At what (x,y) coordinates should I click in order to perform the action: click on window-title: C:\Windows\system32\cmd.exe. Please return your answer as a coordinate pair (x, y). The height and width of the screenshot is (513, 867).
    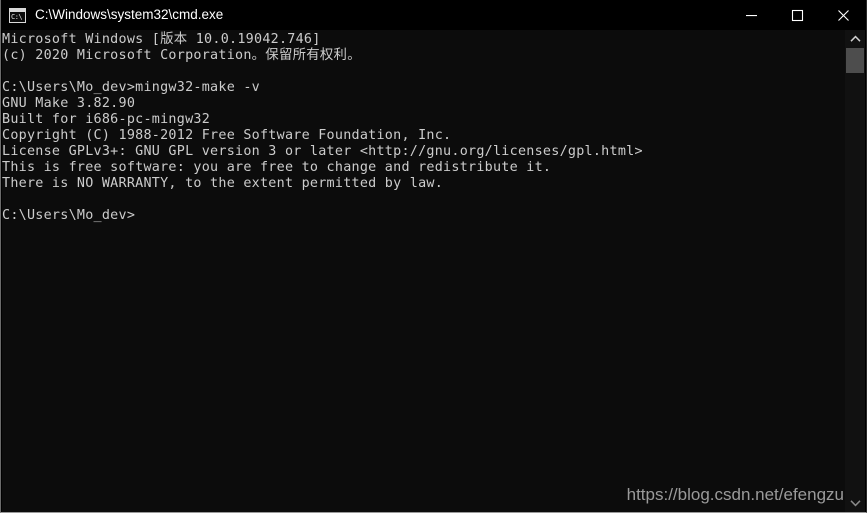
    Looking at the image, I should click on (129, 14).